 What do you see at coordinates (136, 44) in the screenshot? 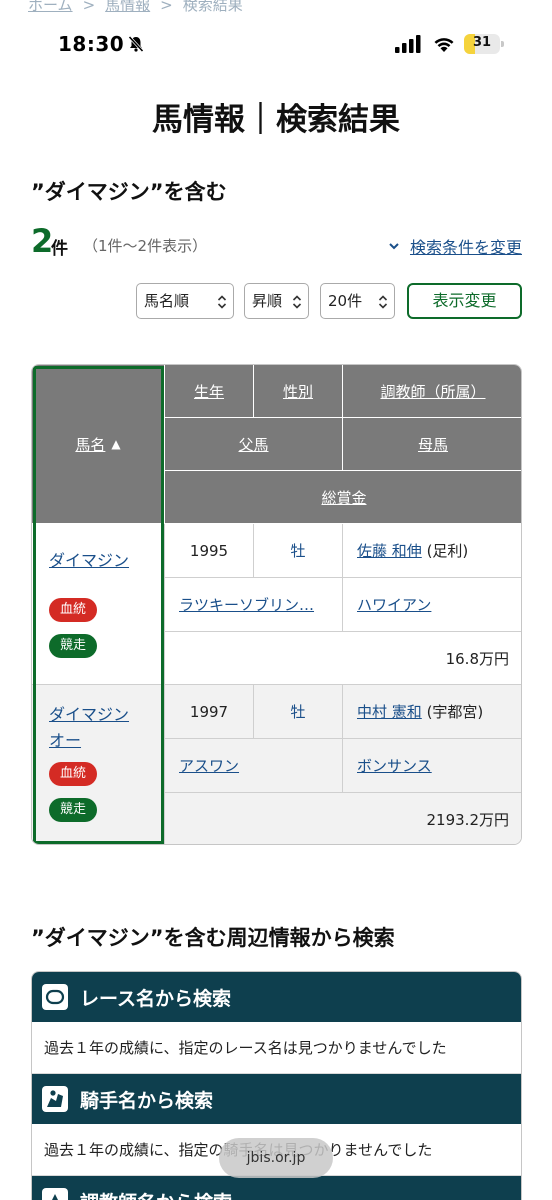
I see `bell-muted-icon` at bounding box center [136, 44].